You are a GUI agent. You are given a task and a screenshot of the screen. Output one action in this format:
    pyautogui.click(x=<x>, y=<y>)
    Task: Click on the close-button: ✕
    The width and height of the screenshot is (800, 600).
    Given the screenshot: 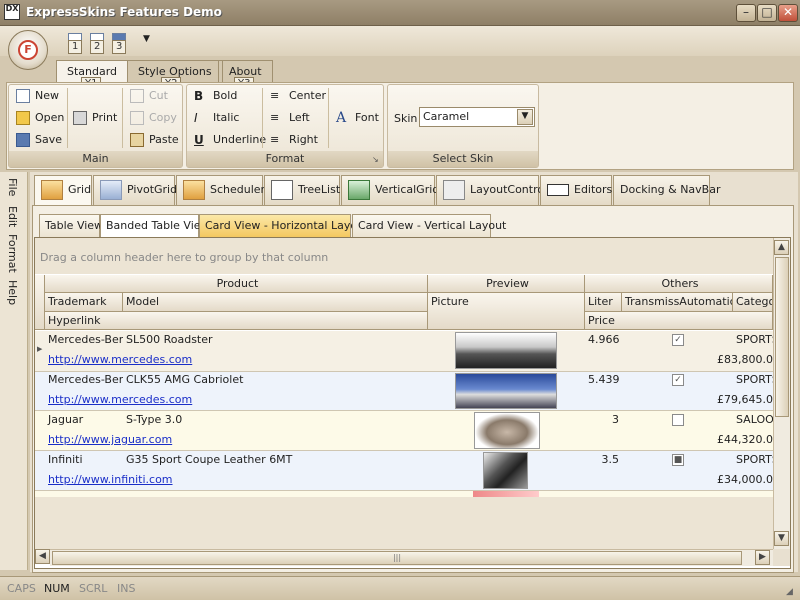 What is the action you would take?
    pyautogui.click(x=788, y=13)
    